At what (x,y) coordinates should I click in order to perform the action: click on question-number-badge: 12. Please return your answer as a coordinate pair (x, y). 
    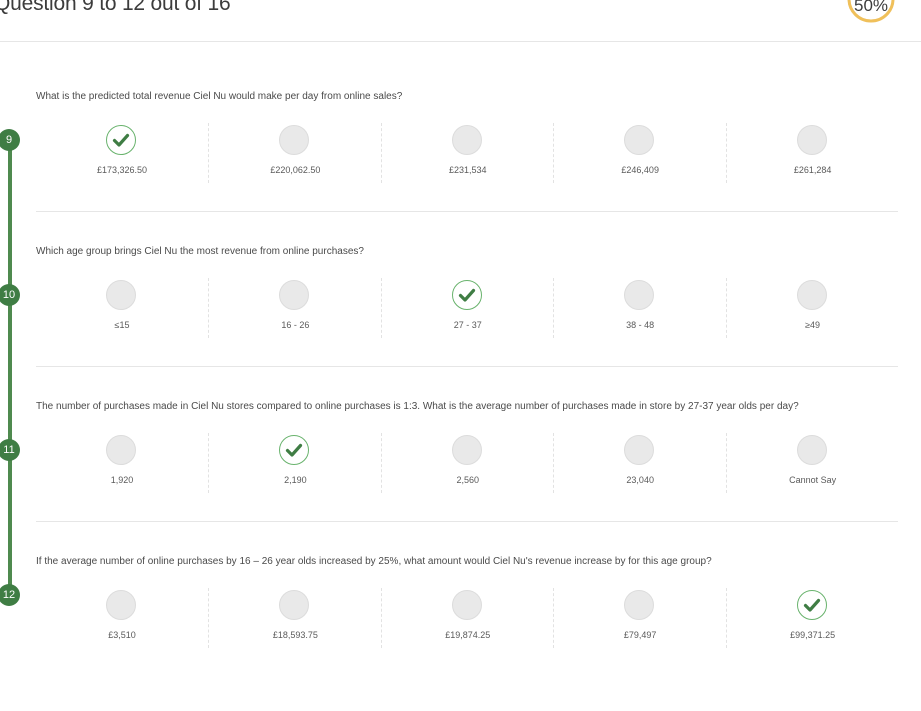
    Looking at the image, I should click on (10, 595).